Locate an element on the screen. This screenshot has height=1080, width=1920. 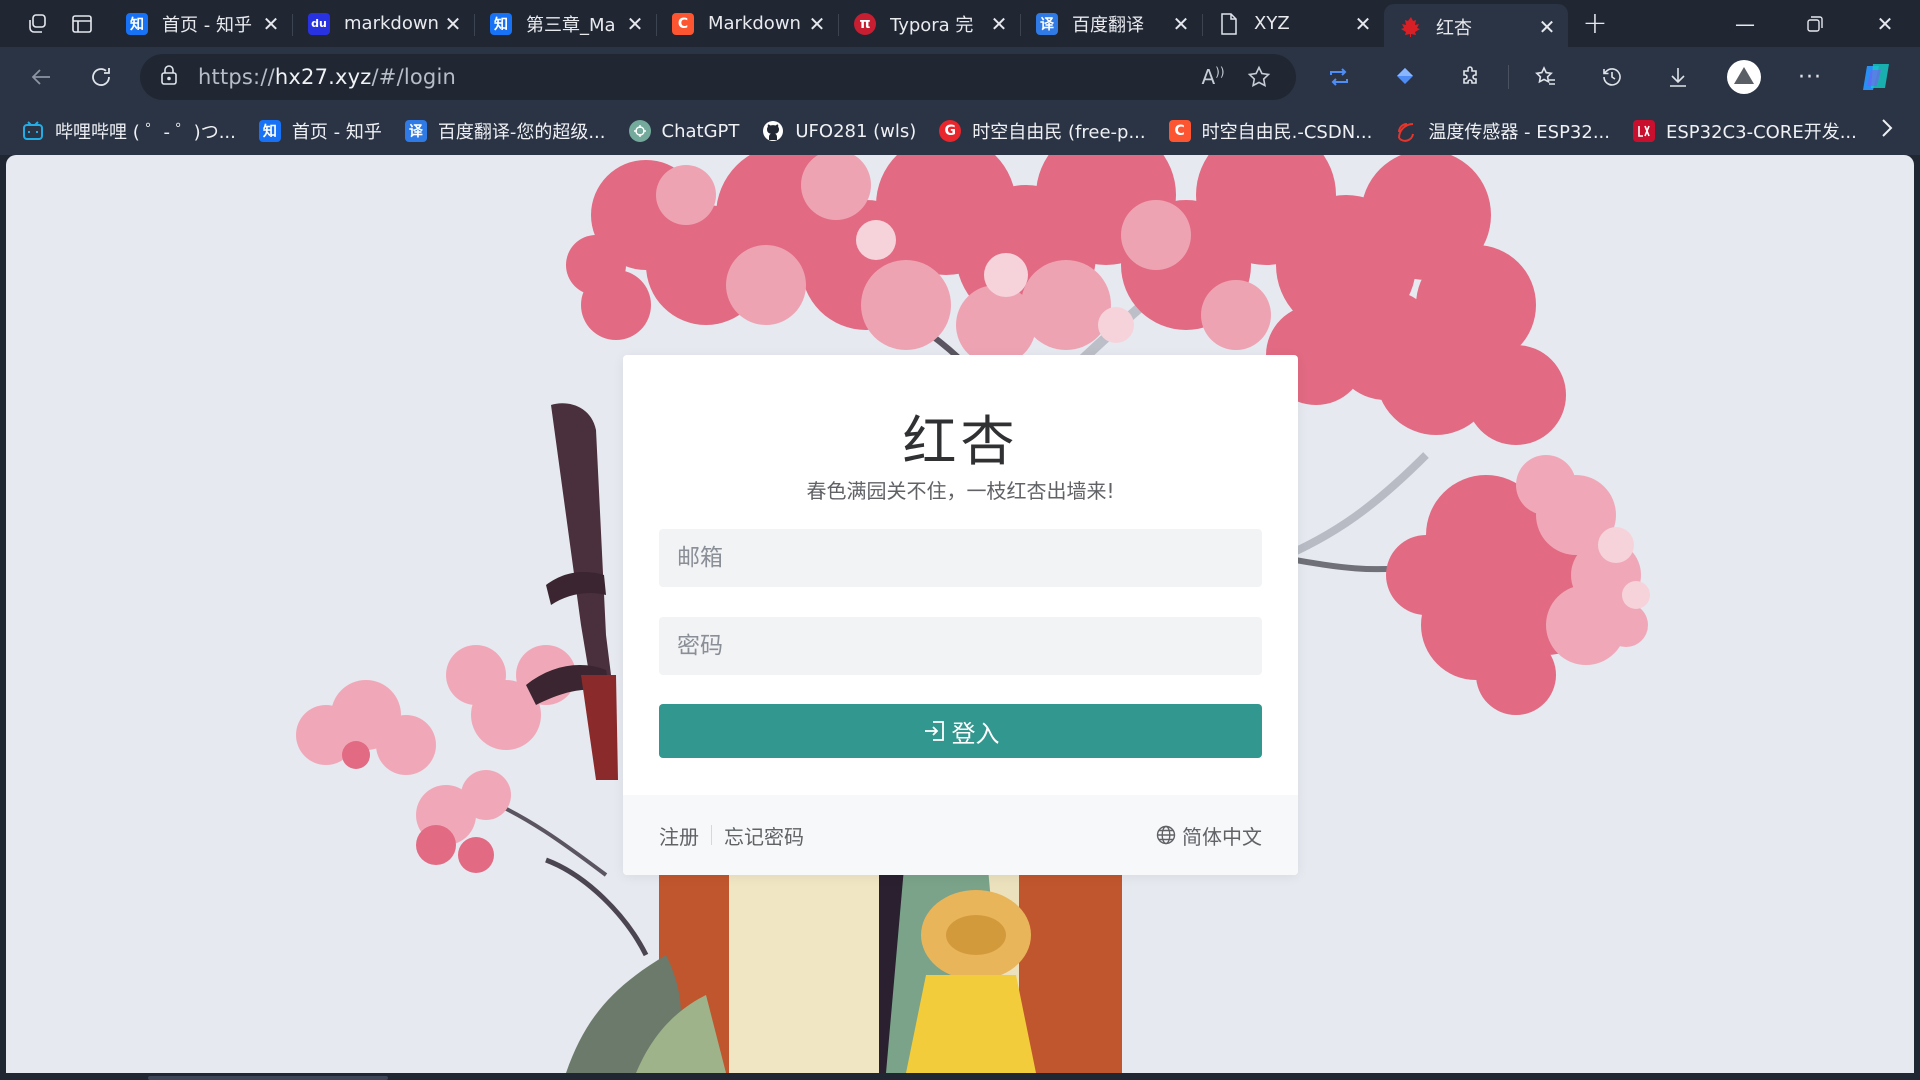
zhihu-icon: 知 is located at coordinates (269, 131).